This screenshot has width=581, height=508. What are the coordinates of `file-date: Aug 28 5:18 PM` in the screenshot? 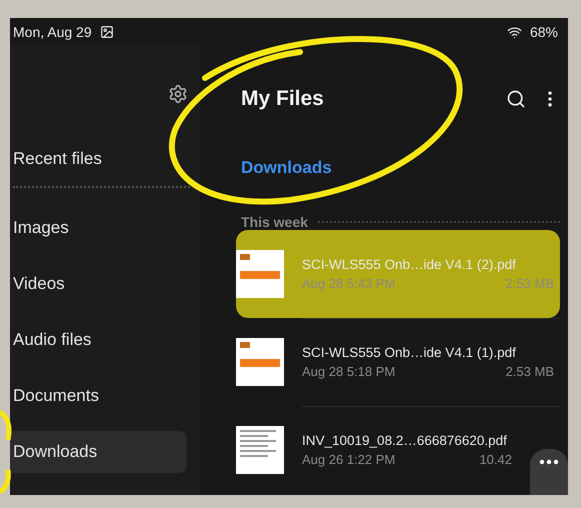 It's located at (349, 371).